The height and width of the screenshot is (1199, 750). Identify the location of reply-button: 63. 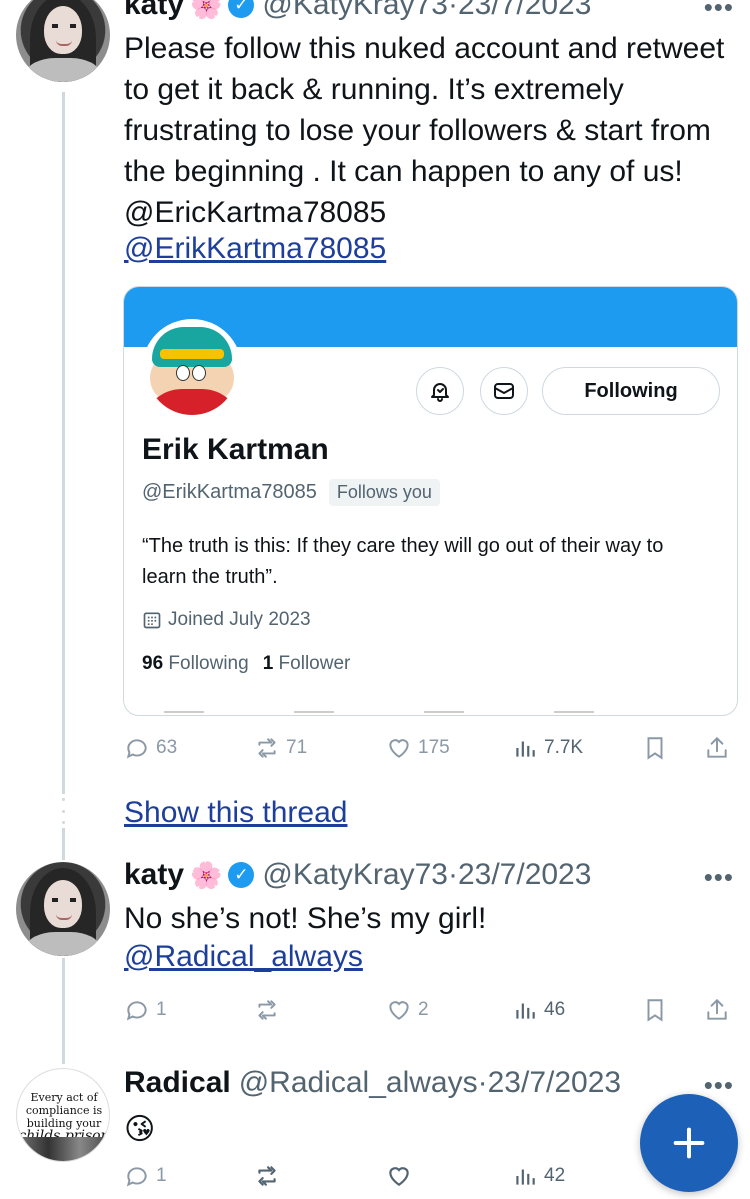
(150, 748).